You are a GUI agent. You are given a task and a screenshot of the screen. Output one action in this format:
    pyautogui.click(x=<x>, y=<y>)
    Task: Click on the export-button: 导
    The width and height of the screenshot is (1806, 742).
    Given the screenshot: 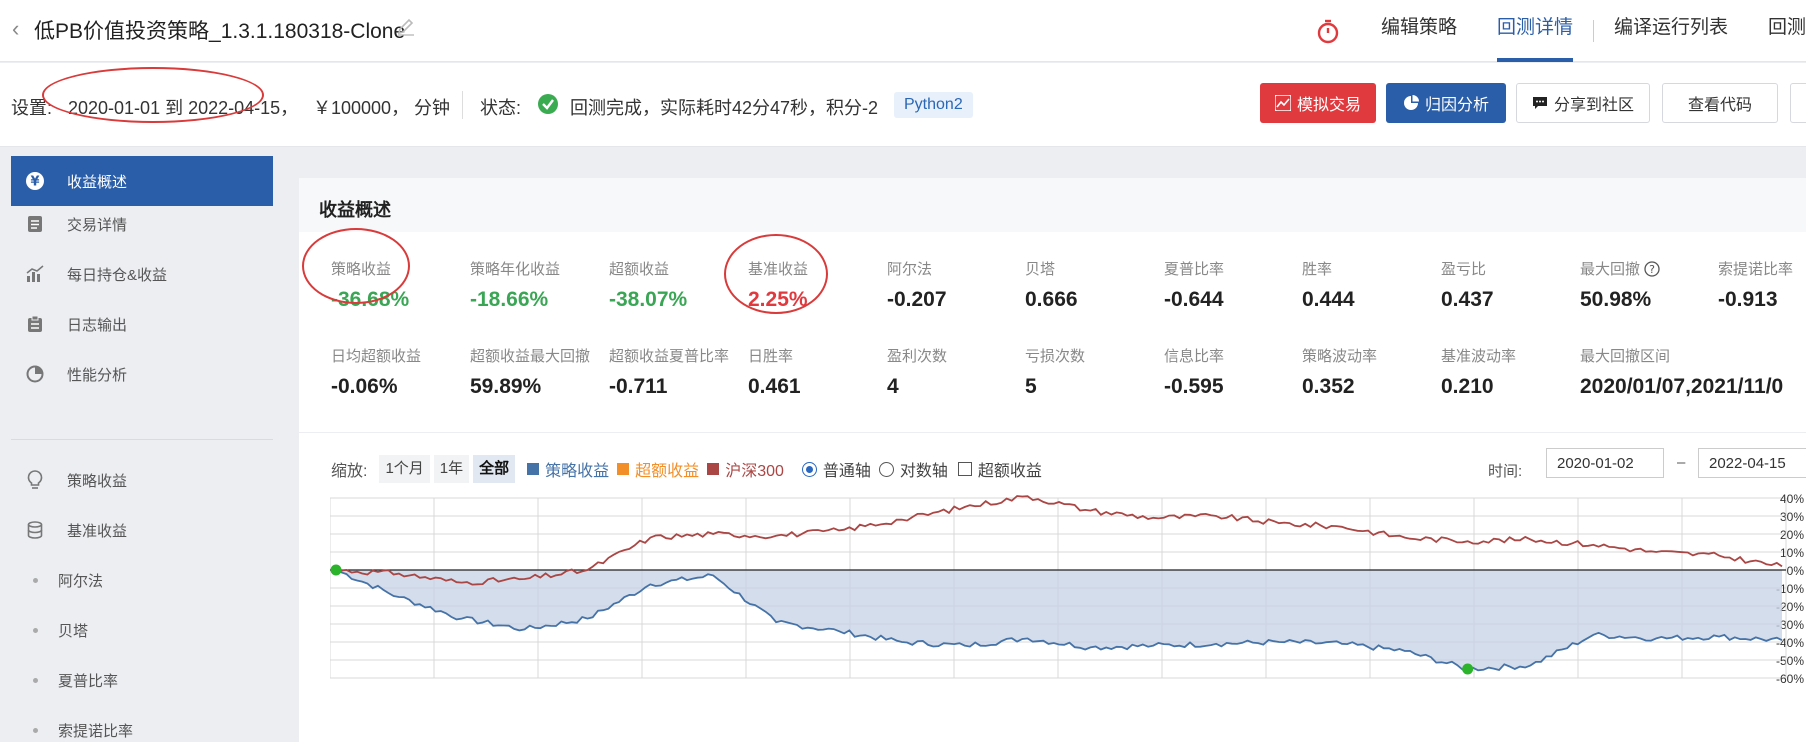 What is the action you would take?
    pyautogui.click(x=1798, y=103)
    